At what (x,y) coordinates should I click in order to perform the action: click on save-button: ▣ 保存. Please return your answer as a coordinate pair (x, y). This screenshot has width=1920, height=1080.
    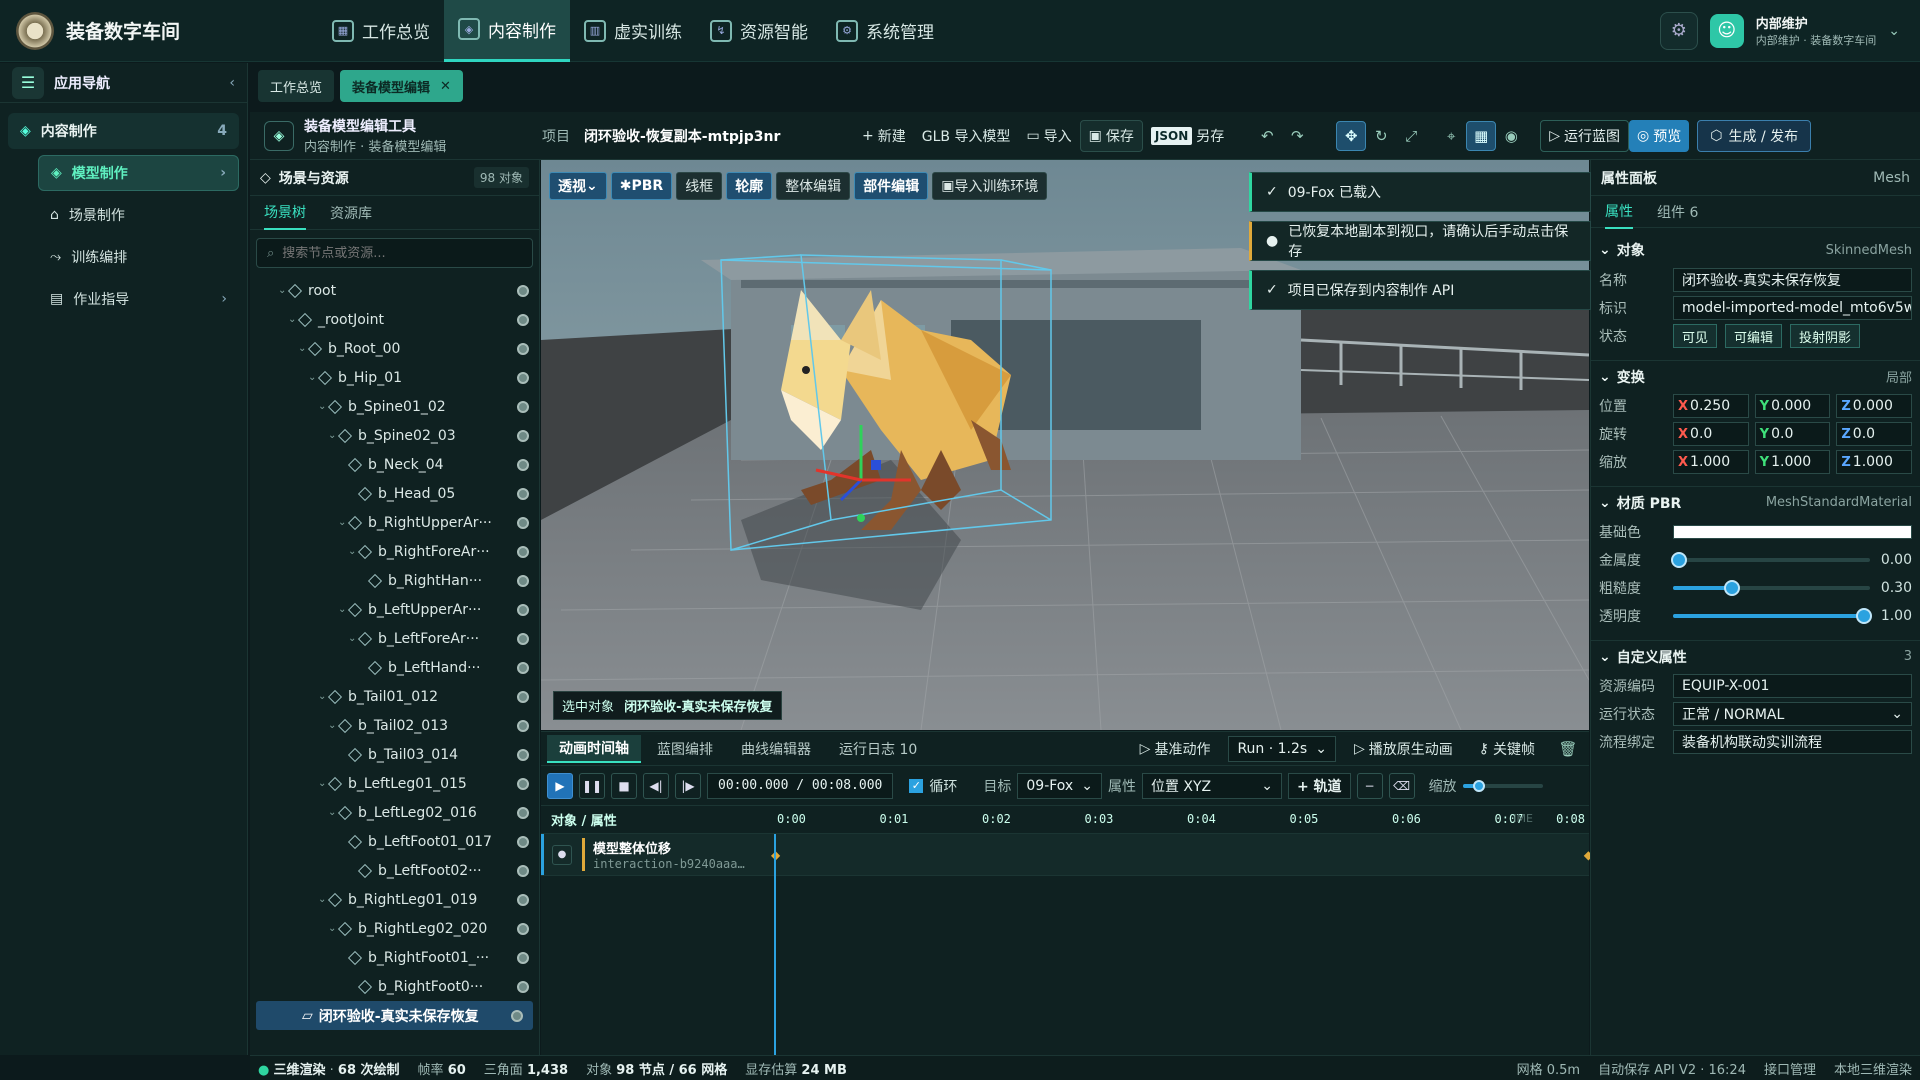
    Looking at the image, I should click on (1111, 135).